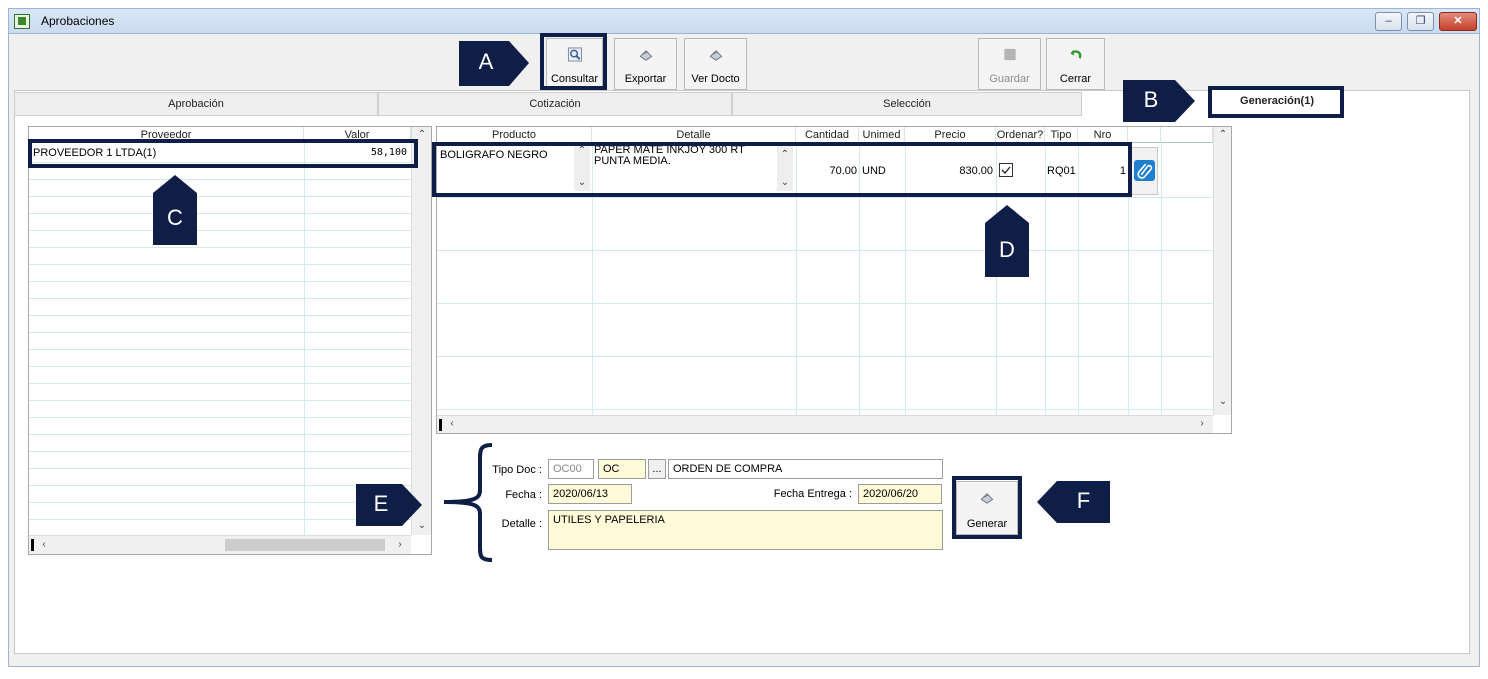 The image size is (1488, 679). Describe the element at coordinates (745, 530) in the screenshot. I see `detalle-textarea: UTILES Y PAPELERIA` at that location.